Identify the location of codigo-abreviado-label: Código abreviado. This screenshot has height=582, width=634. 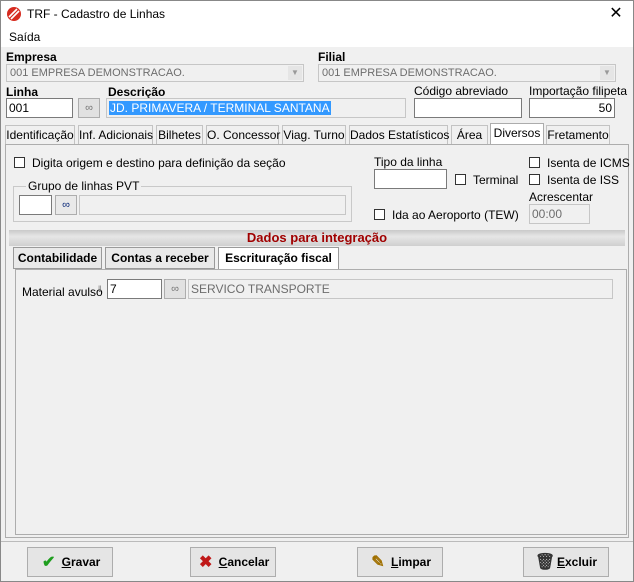
(461, 91).